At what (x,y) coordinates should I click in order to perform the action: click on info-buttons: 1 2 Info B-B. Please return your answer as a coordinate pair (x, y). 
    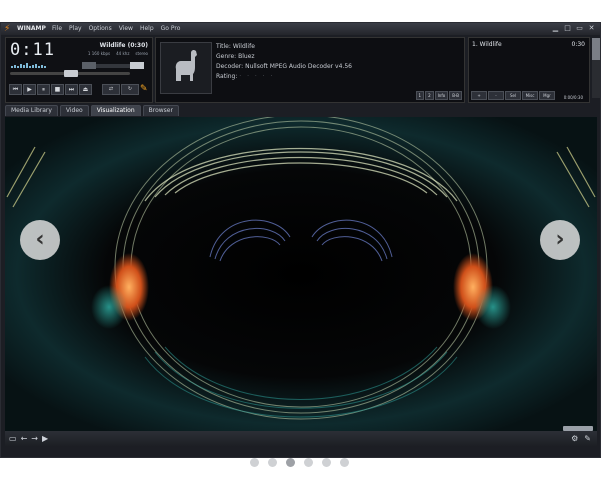
    Looking at the image, I should click on (438, 95).